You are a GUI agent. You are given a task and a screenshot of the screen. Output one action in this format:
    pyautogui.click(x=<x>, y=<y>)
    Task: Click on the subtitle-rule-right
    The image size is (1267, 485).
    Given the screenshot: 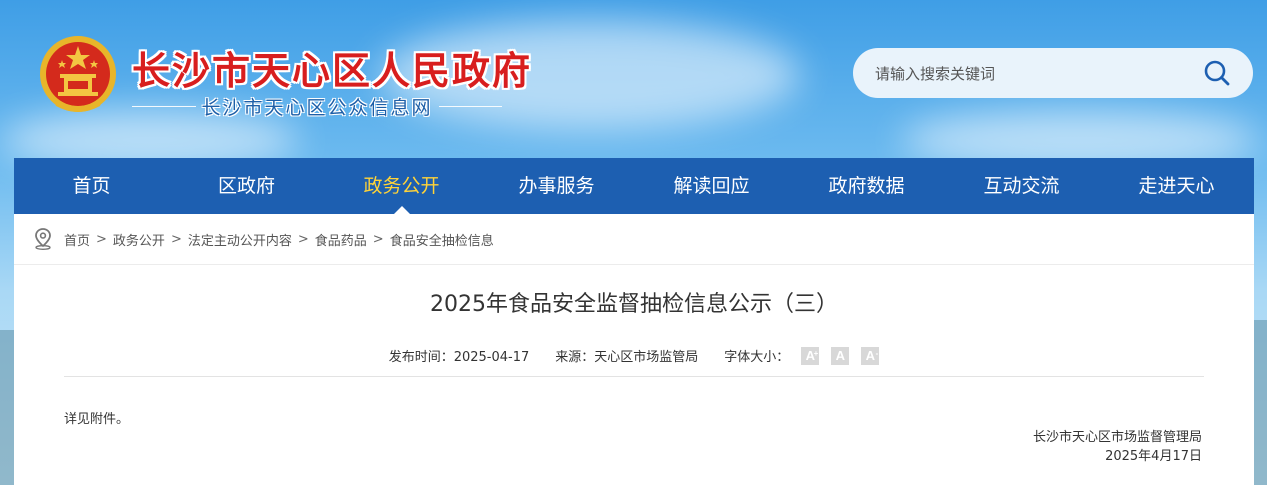 What is the action you would take?
    pyautogui.click(x=470, y=106)
    